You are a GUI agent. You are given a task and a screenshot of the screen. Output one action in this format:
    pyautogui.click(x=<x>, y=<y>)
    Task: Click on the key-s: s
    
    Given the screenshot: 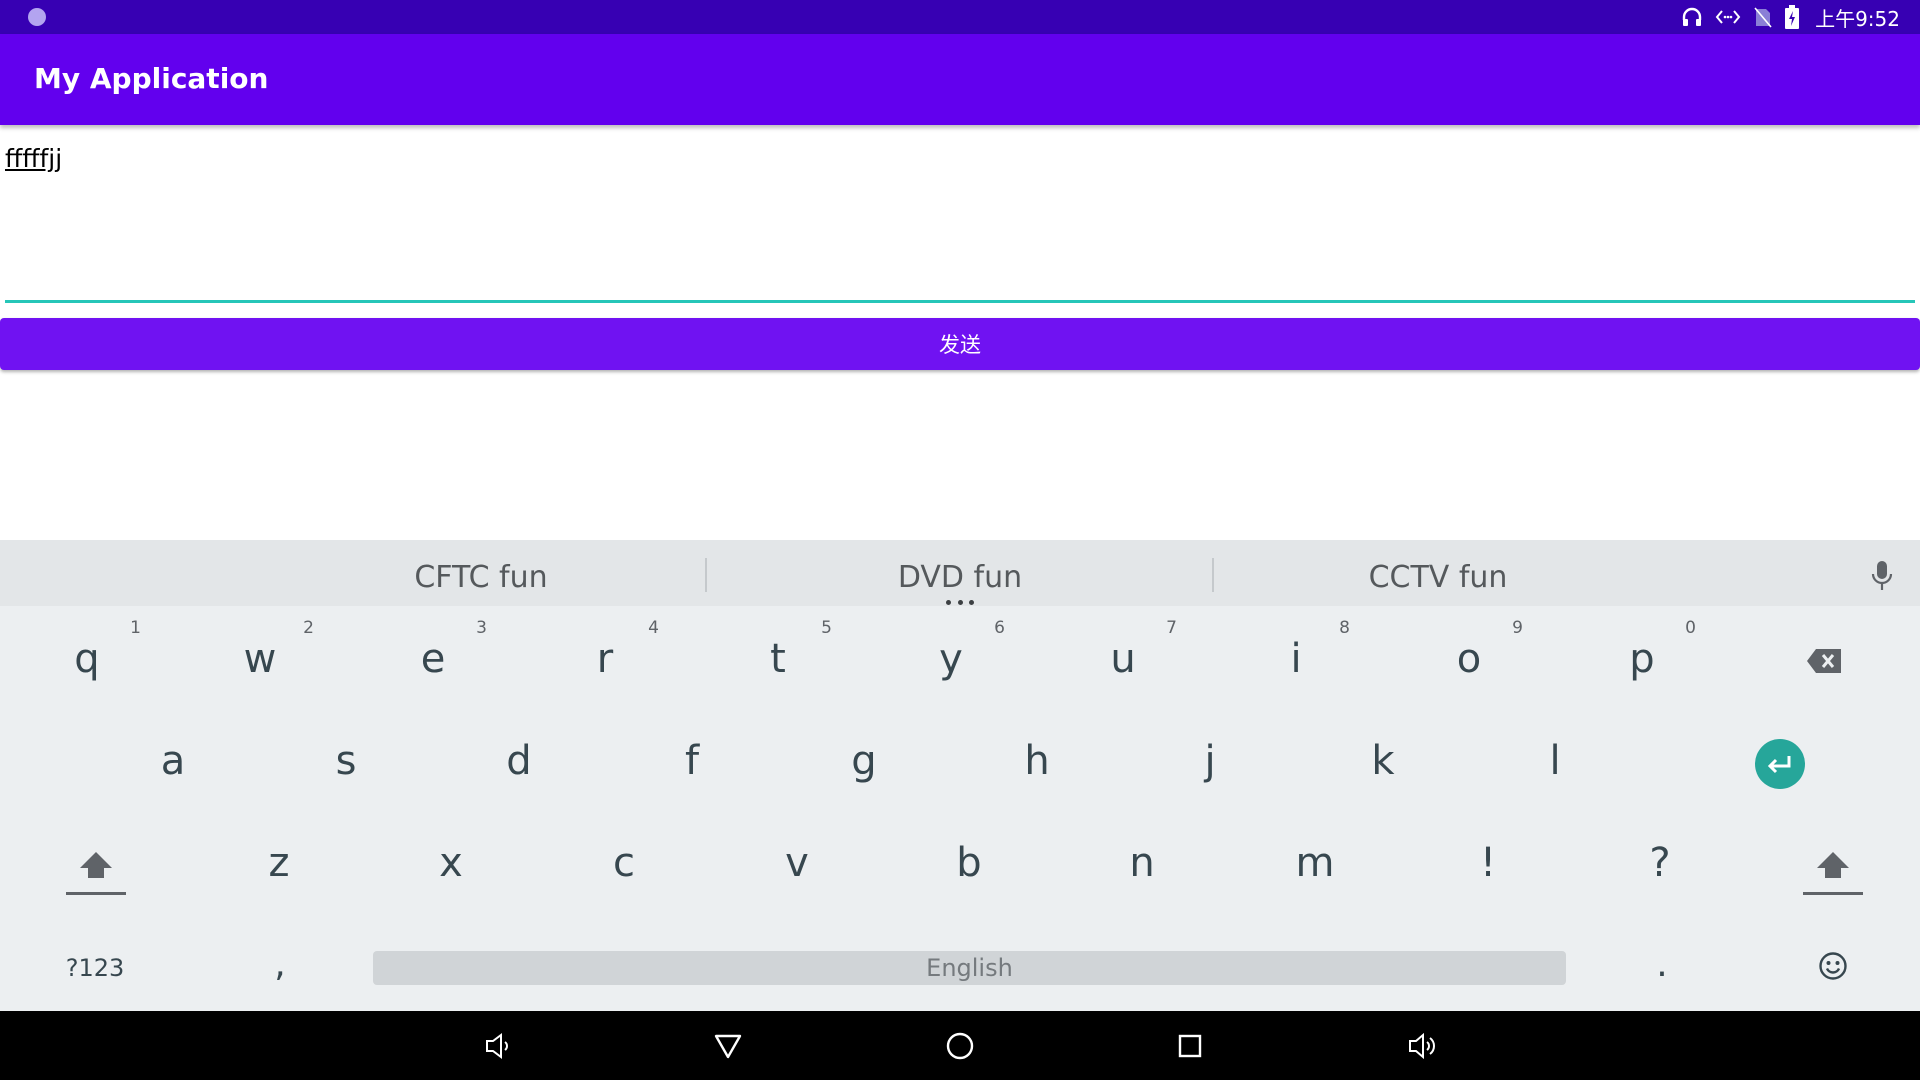 What is the action you would take?
    pyautogui.click(x=346, y=757)
    